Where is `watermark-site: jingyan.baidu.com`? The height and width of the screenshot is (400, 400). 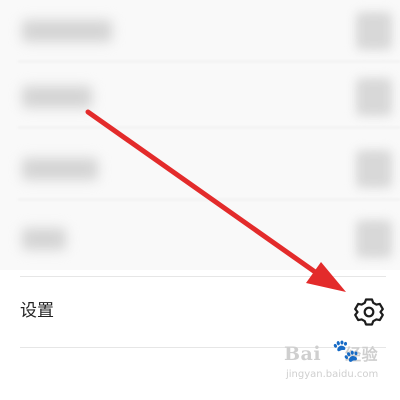 watermark-site: jingyan.baidu.com is located at coordinates (332, 374).